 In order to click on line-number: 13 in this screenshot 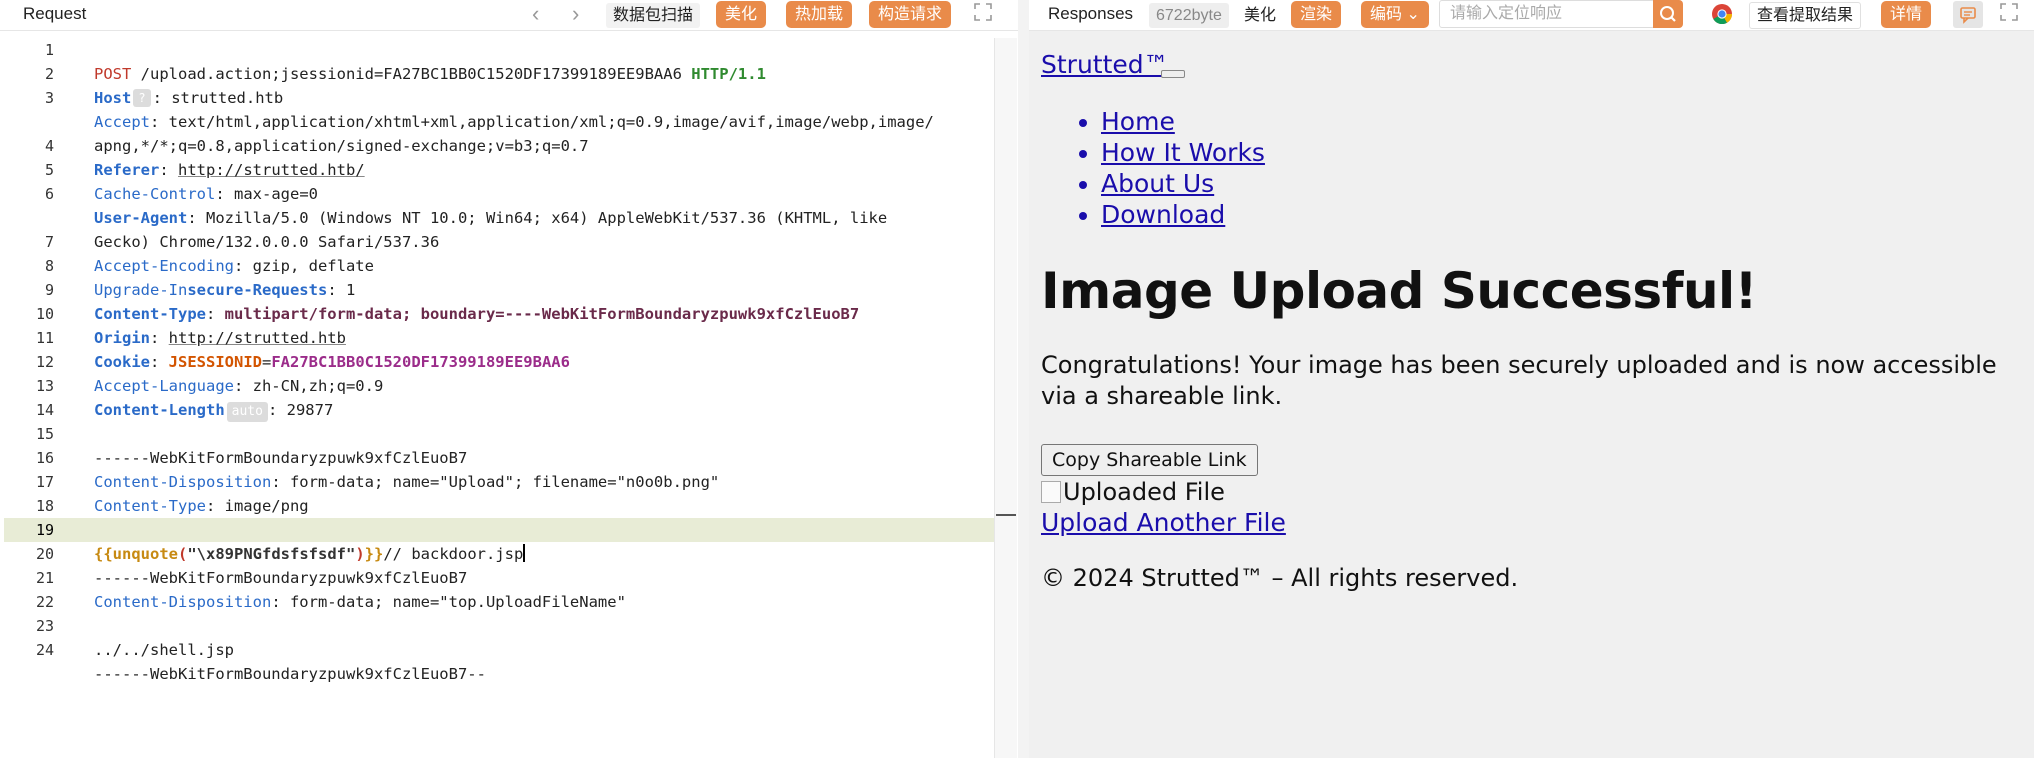, I will do `click(44, 386)`.